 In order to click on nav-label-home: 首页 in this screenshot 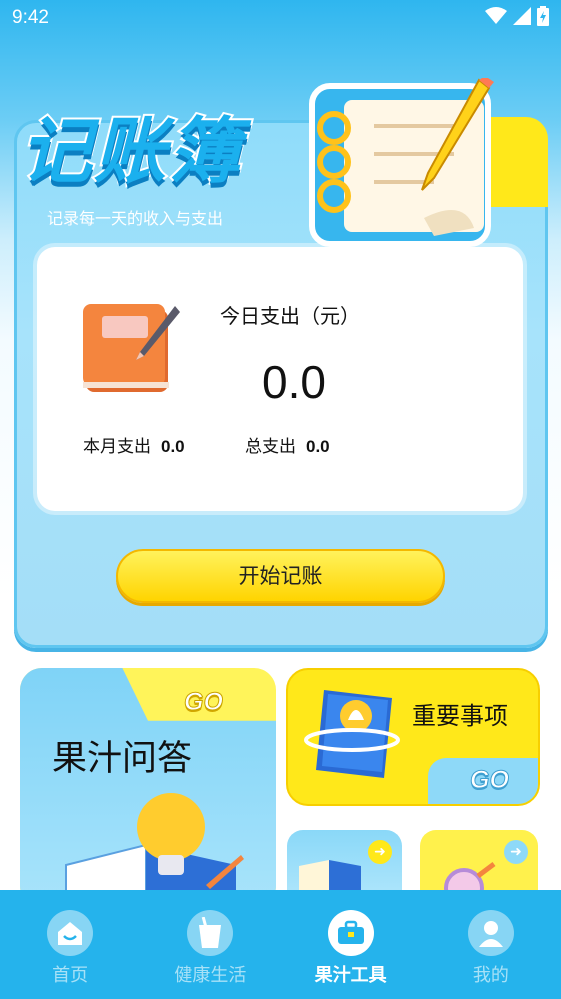, I will do `click(70, 975)`.